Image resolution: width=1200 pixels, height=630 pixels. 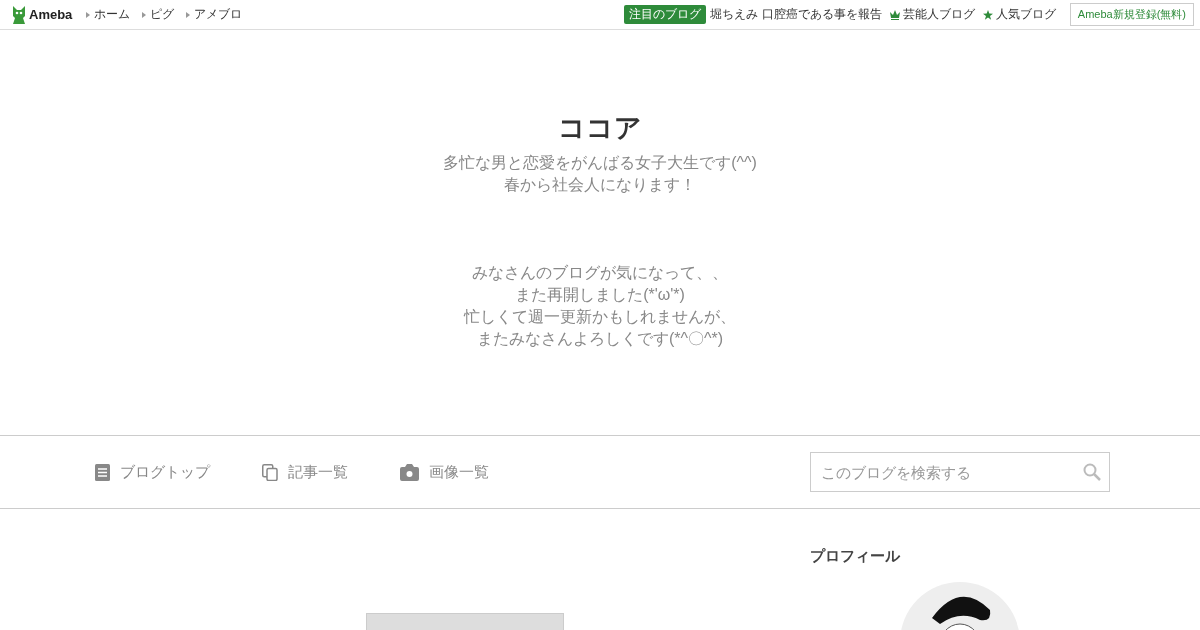 What do you see at coordinates (665, 14) in the screenshot?
I see `featured-badge: 注目のブログ` at bounding box center [665, 14].